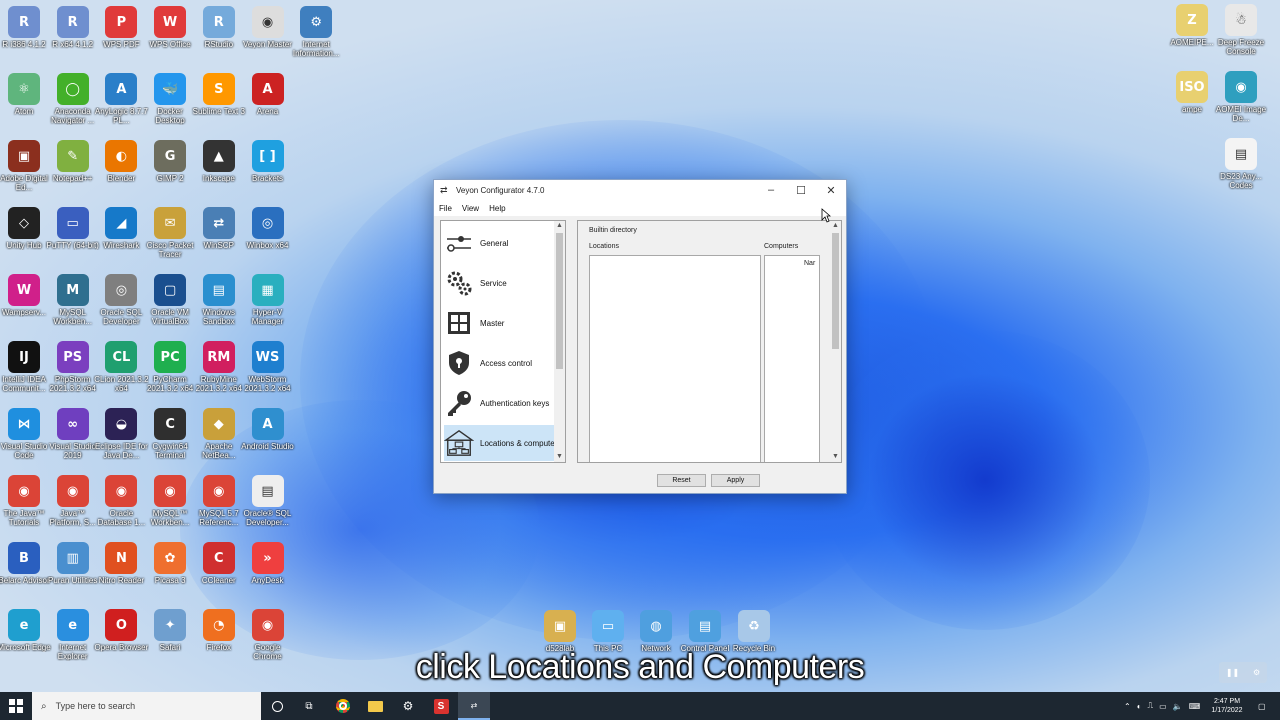 This screenshot has height=720, width=1280. What do you see at coordinates (1241, 30) in the screenshot?
I see `desktop-icon-1: ☃ Deep Freeze Console` at bounding box center [1241, 30].